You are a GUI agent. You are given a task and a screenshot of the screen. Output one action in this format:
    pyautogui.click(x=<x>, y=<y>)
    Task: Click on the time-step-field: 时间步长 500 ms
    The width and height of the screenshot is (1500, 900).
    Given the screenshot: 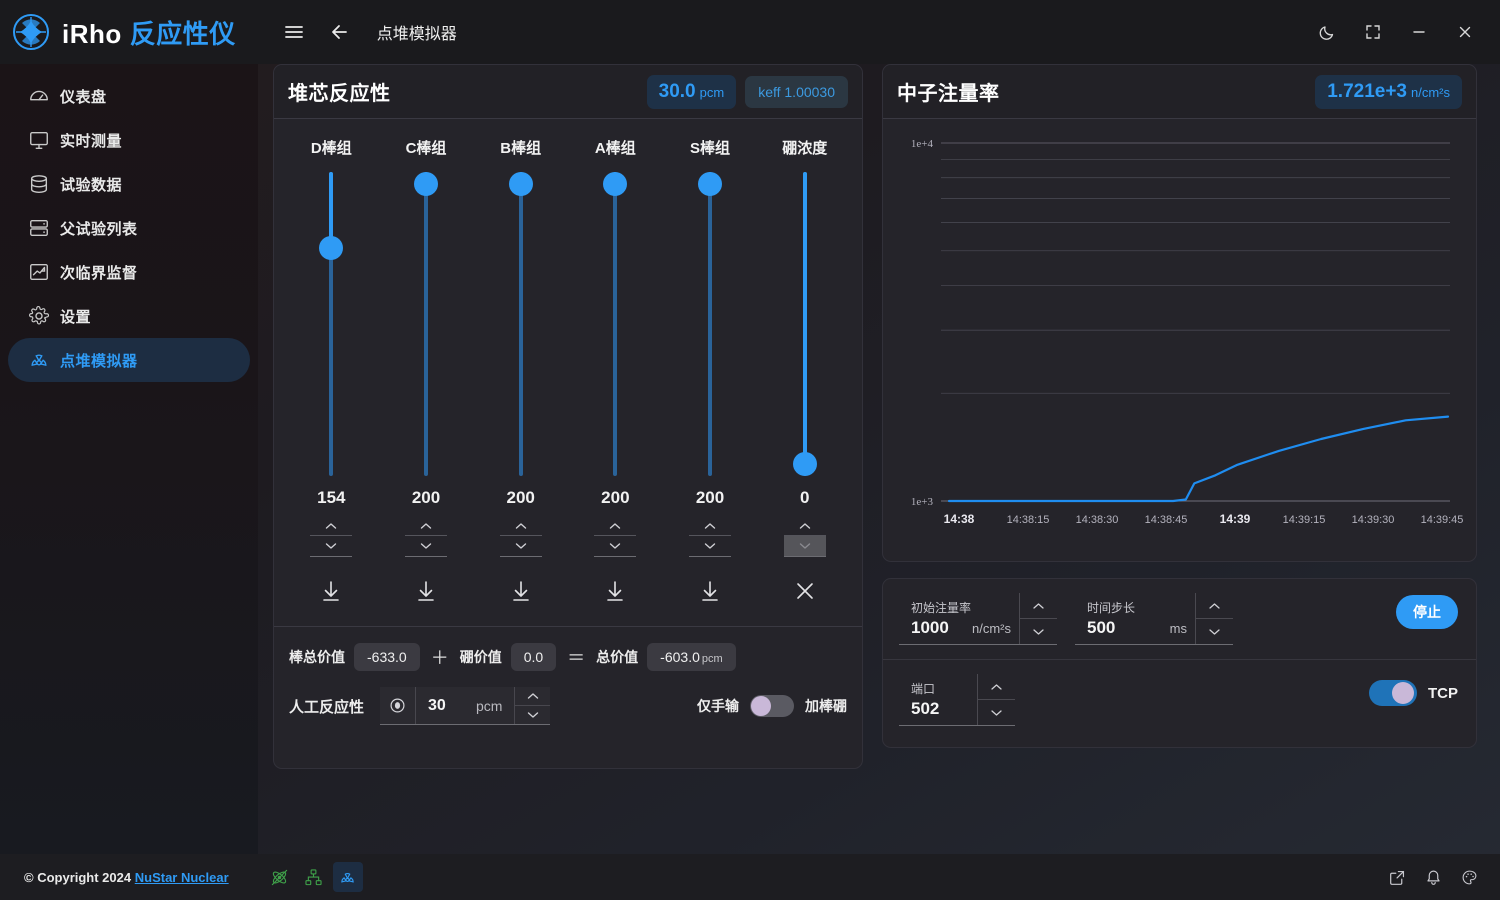 What is the action you would take?
    pyautogui.click(x=1154, y=619)
    